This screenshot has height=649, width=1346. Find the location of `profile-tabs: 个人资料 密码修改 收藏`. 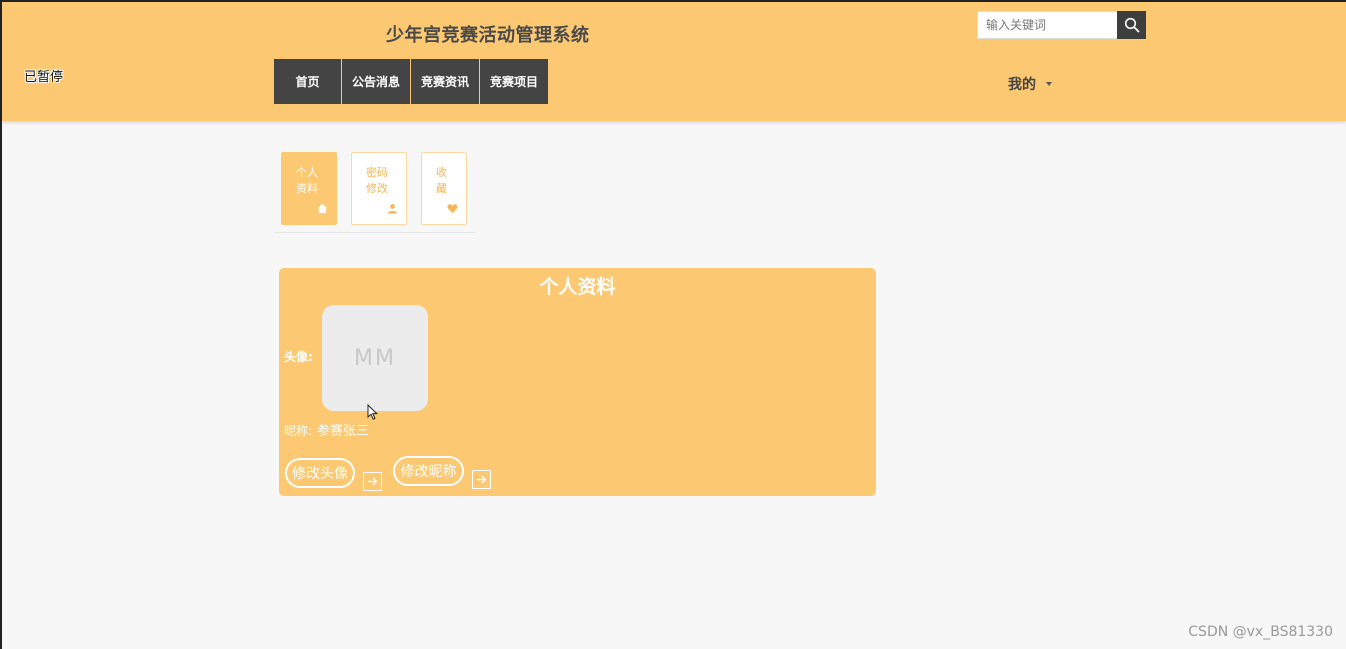

profile-tabs: 个人资料 密码修改 收藏 is located at coordinates (381, 188).